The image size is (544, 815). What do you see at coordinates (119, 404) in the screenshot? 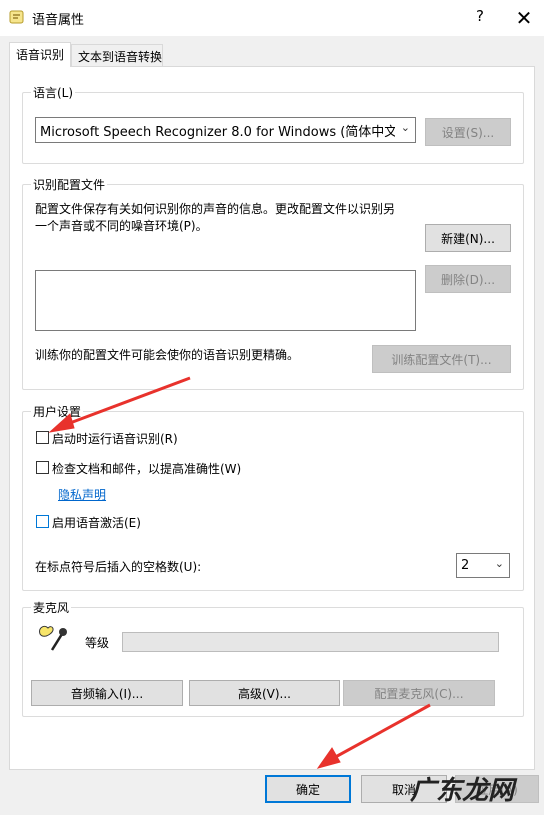
I see `arrow-to-startup-checkbox` at bounding box center [119, 404].